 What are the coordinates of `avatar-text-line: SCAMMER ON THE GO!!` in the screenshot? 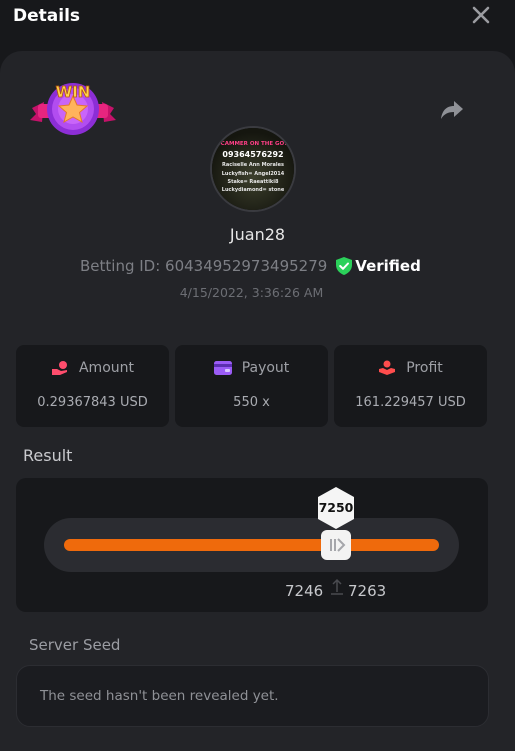 It's located at (253, 144).